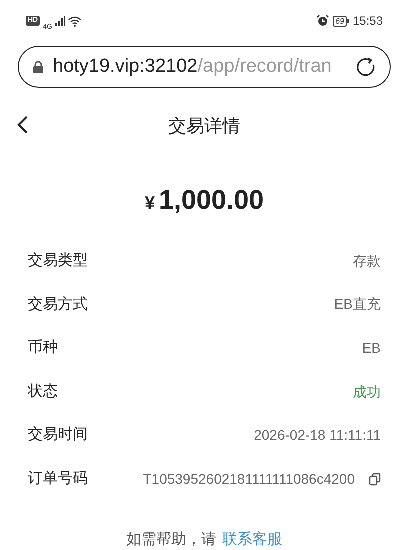 Image resolution: width=409 pixels, height=550 pixels. I want to click on field-value: 2026-02-18 11:11:11, so click(317, 436).